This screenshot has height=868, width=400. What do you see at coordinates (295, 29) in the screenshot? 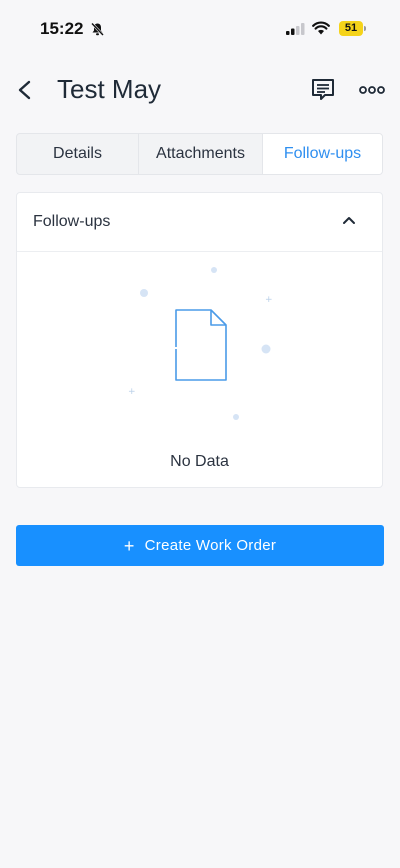
I see `signal-icon` at bounding box center [295, 29].